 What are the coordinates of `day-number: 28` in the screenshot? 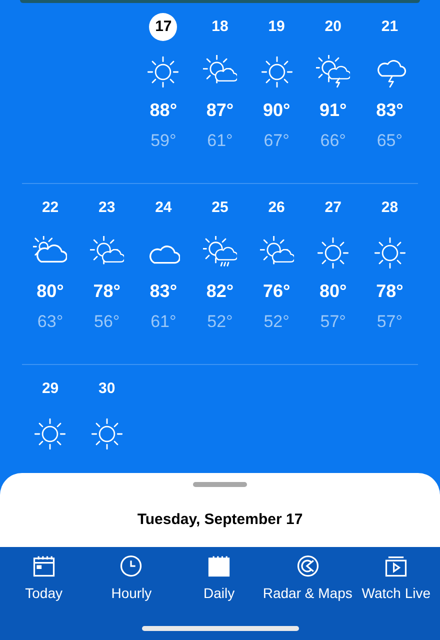 It's located at (390, 208).